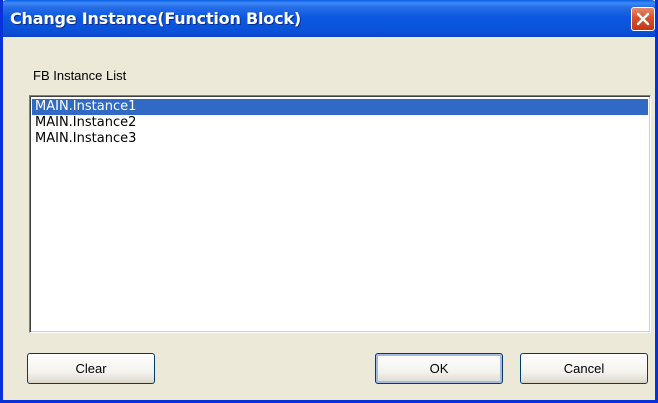  I want to click on list-item-instance2: MAIN.Instance2, so click(340, 123).